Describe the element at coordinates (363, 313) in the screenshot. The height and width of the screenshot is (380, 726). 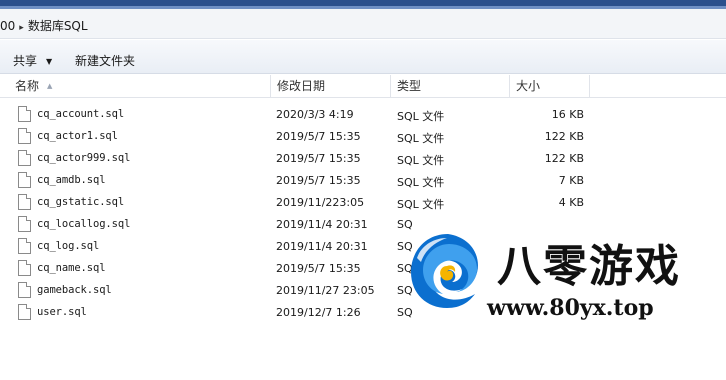
I see `file-row: user.sql 2019/12/7 1:26 SQ` at that location.